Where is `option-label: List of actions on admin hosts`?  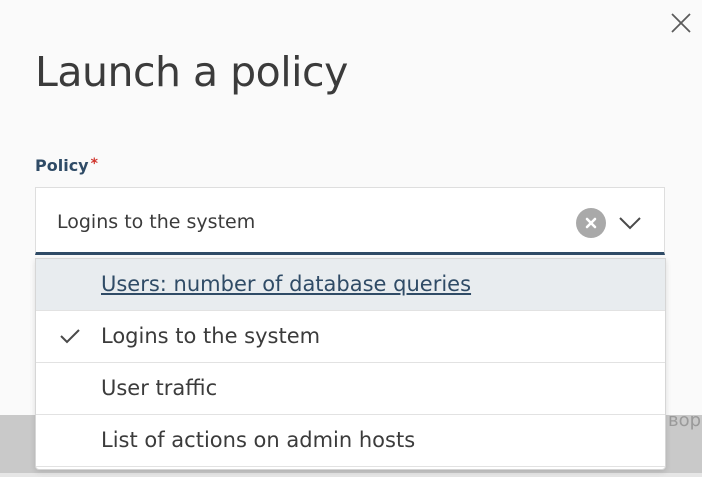
option-label: List of actions on admin hosts is located at coordinates (258, 440).